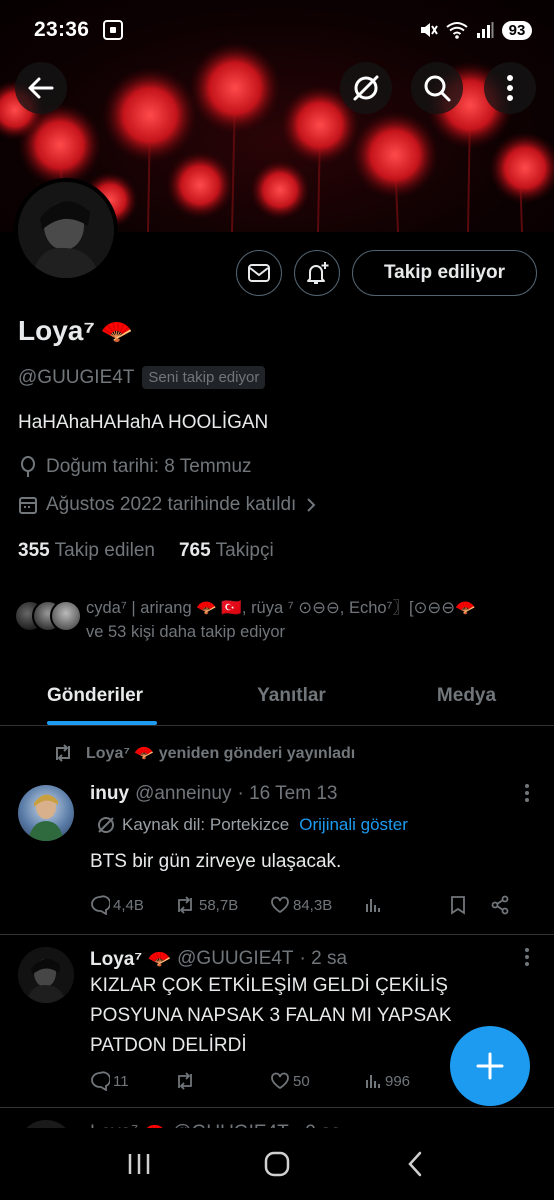 Image resolution: width=554 pixels, height=1200 pixels. Describe the element at coordinates (132, 905) in the screenshot. I see `reply-button: 4,4B` at that location.